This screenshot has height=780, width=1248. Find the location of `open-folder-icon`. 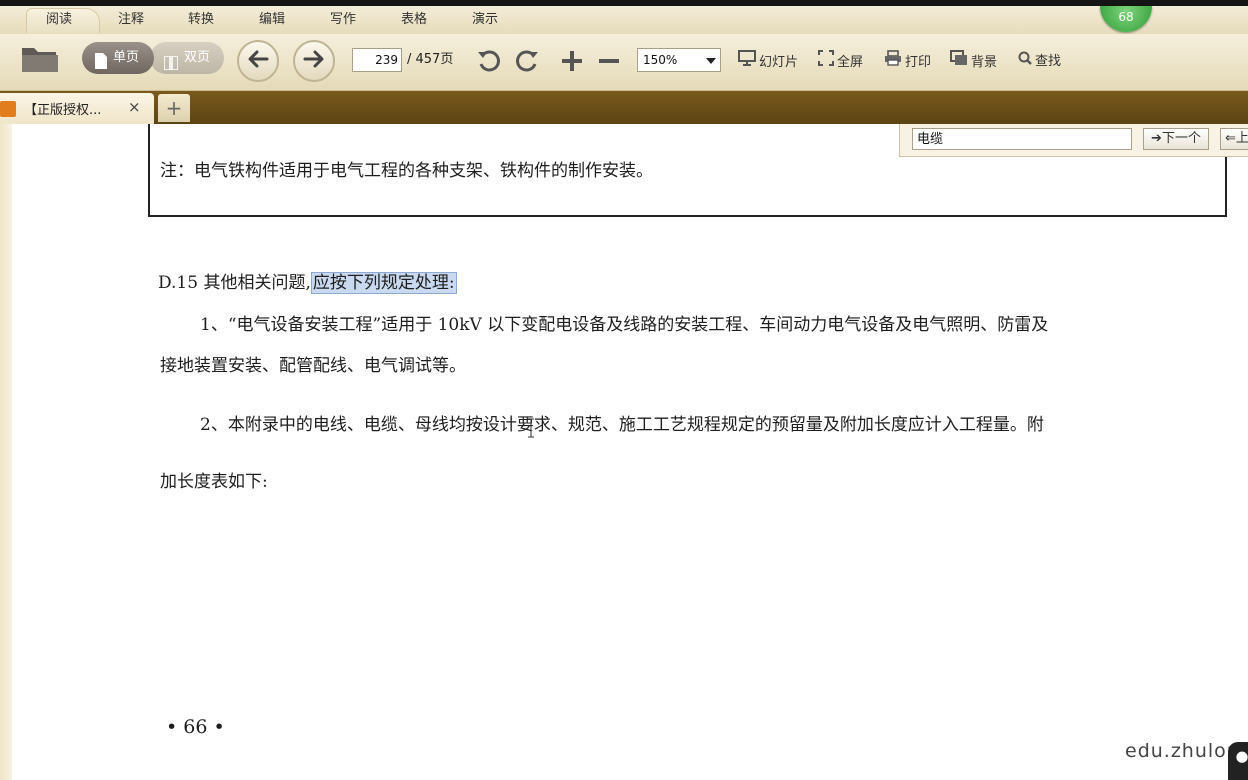

open-folder-icon is located at coordinates (40, 59).